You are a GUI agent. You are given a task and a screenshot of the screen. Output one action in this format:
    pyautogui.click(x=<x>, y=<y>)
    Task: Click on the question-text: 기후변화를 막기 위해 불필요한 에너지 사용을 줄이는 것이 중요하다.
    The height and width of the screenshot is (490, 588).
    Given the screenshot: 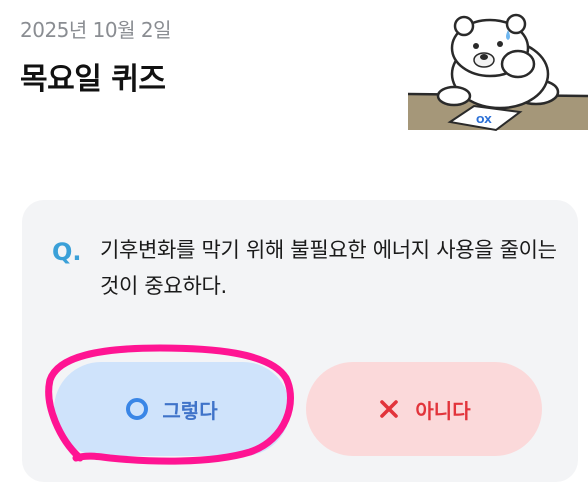 What is the action you would take?
    pyautogui.click(x=328, y=268)
    